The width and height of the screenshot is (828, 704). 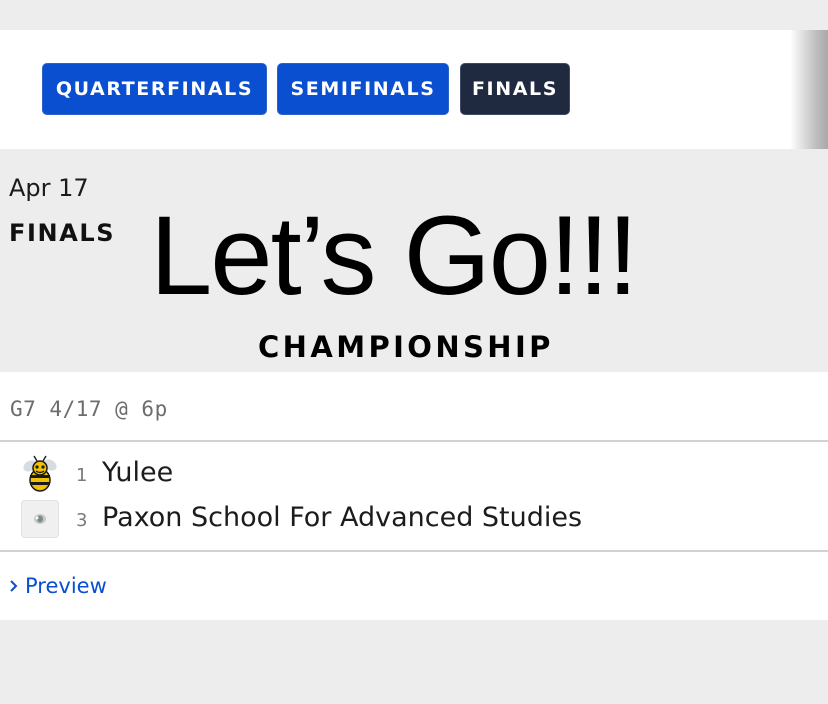 I want to click on round-subtitle: CHAMPIONSHIP, so click(x=406, y=347).